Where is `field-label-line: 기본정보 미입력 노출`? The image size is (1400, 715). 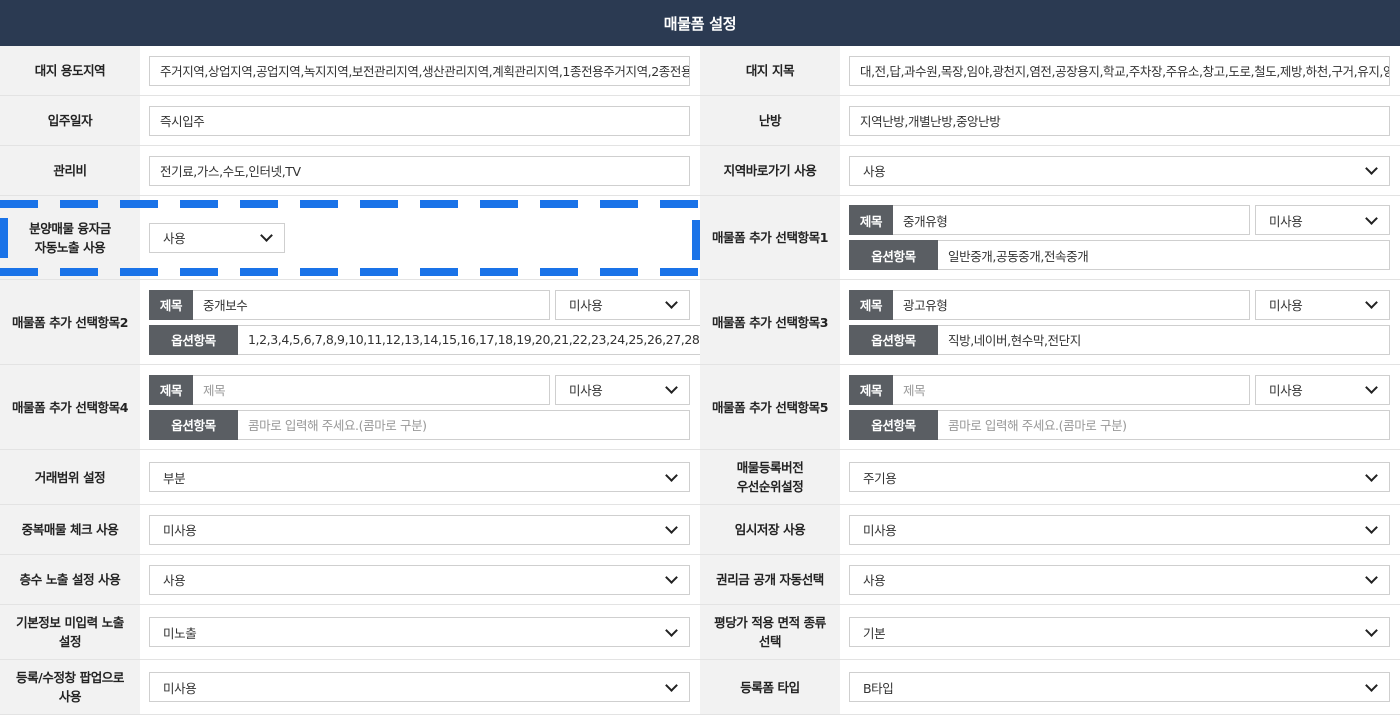
field-label-line: 기본정보 미입력 노출 is located at coordinates (70, 622).